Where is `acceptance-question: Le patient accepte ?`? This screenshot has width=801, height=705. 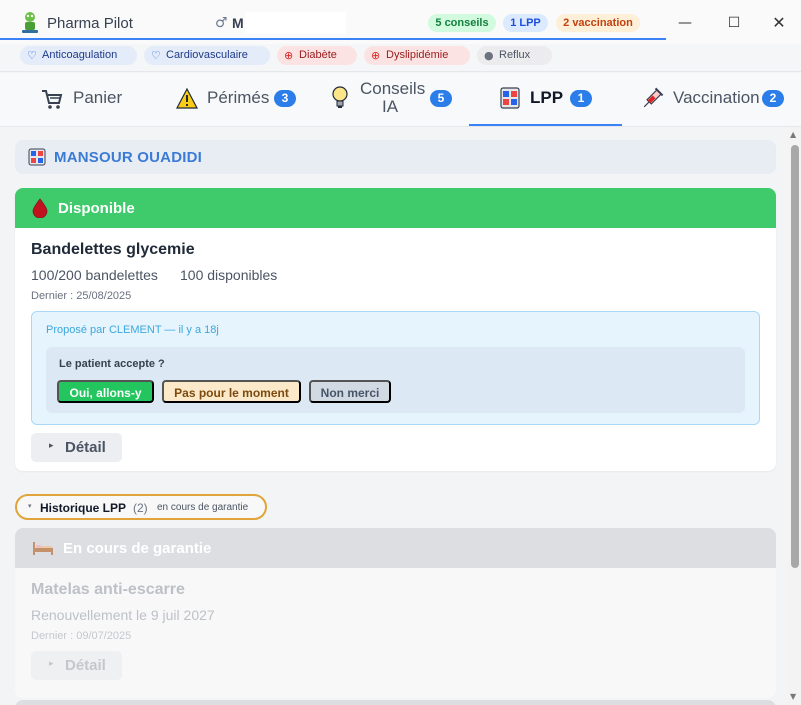 acceptance-question: Le patient accepte ? is located at coordinates (112, 364).